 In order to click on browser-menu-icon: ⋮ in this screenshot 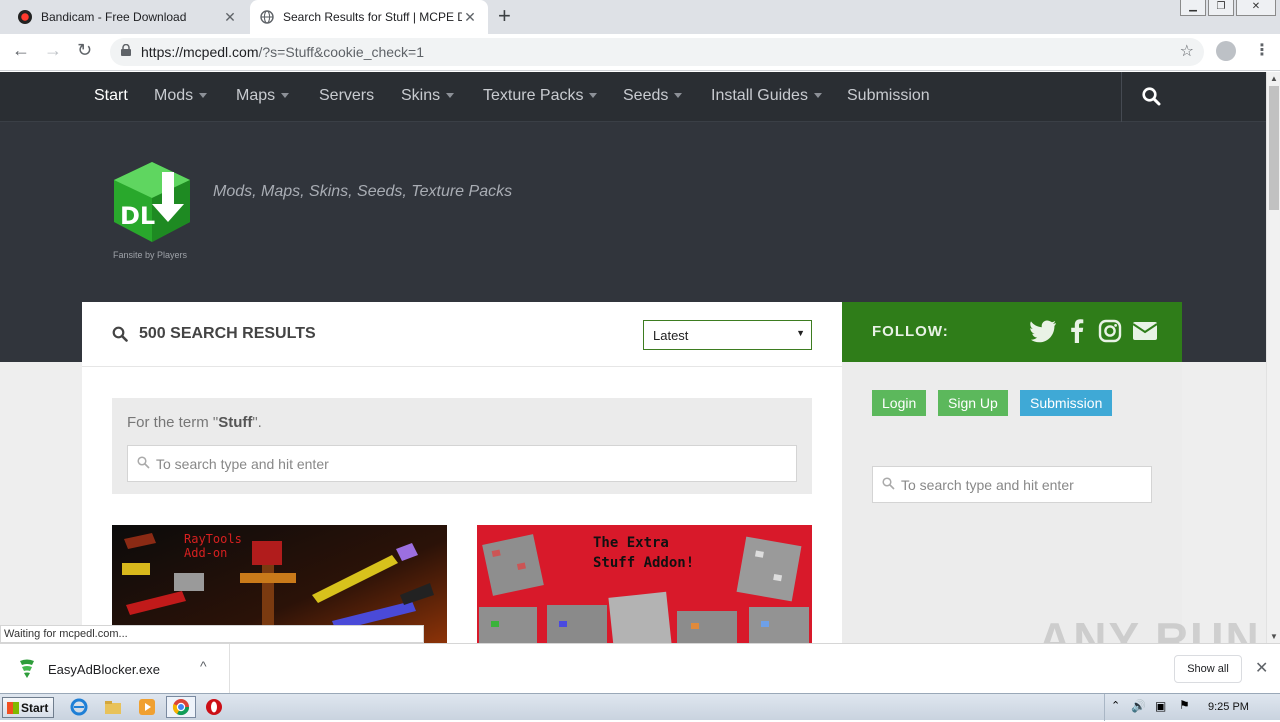, I will do `click(1262, 50)`.